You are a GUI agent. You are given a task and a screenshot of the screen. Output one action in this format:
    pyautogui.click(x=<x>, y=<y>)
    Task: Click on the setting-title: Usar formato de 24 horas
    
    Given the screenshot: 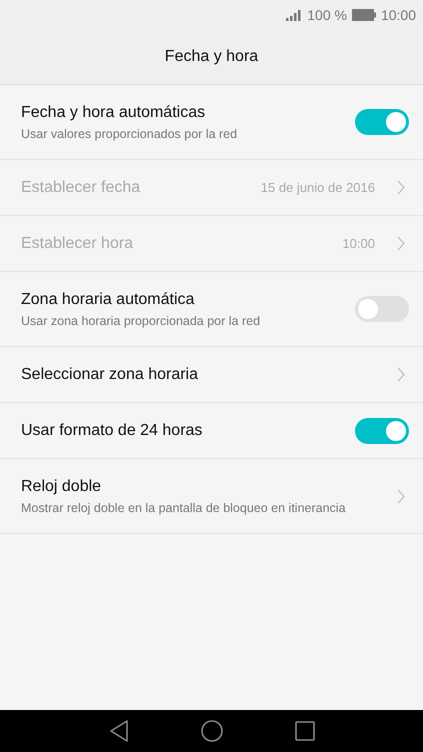 What is the action you would take?
    pyautogui.click(x=112, y=431)
    